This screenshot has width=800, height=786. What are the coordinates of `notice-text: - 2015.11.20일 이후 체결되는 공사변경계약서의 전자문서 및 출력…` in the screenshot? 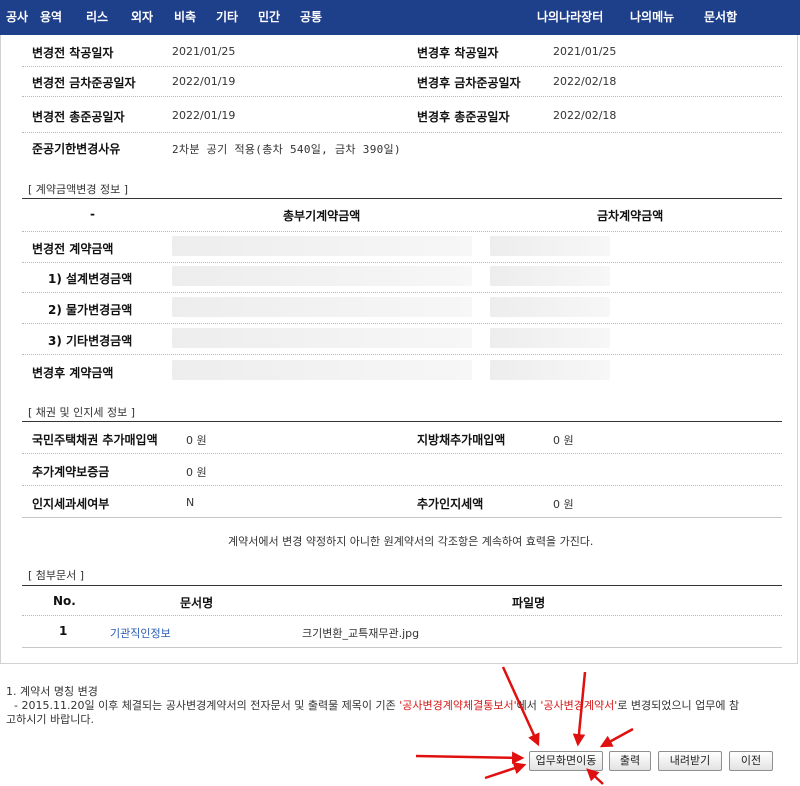 It's located at (207, 705).